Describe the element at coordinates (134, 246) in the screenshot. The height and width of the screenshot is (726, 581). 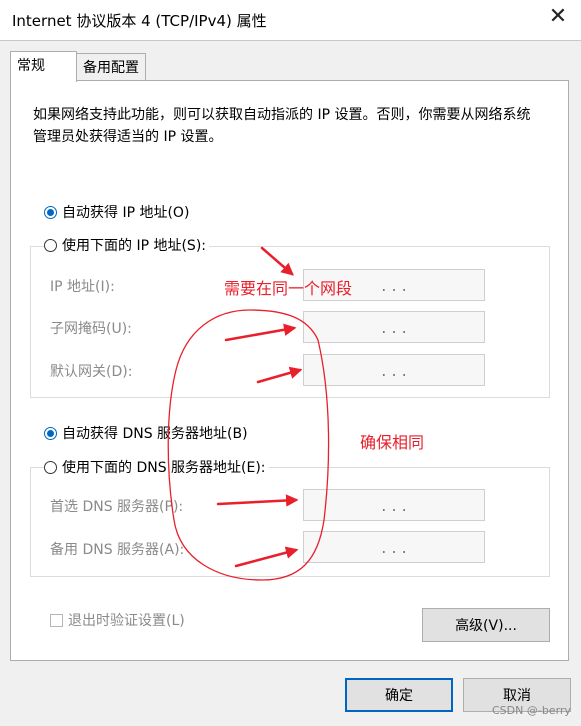
I see `manual-ip-label: 使用下面的 IP 地址(S):` at that location.